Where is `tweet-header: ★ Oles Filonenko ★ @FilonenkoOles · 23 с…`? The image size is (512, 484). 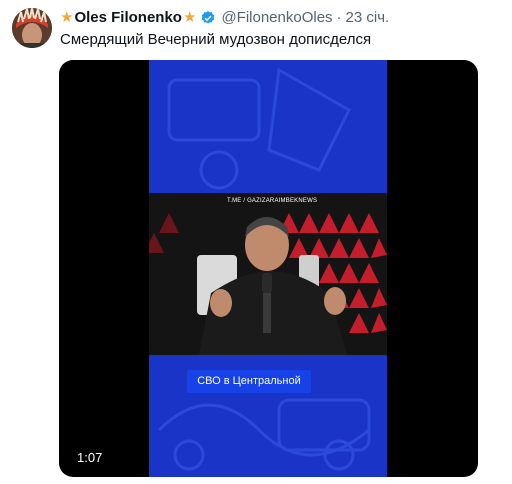 tweet-header: ★ Oles Filonenko ★ @FilonenkoOles · 23 с… is located at coordinates (224, 18).